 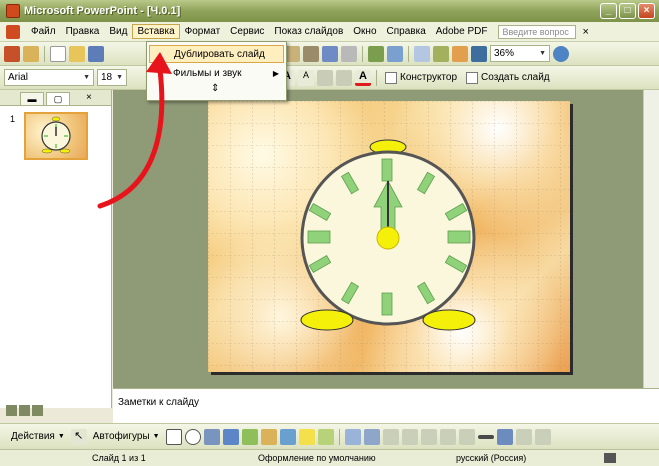 What do you see at coordinates (325, 77) in the screenshot?
I see `indent-icon` at bounding box center [325, 77].